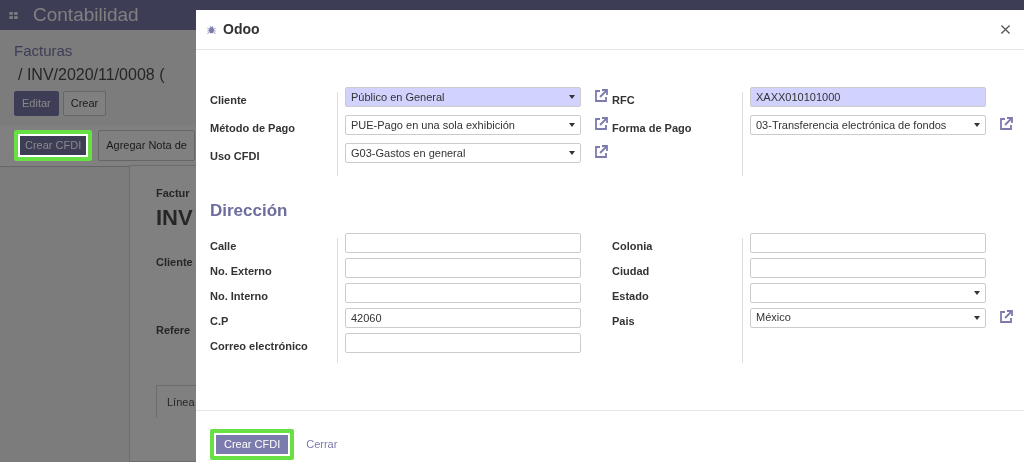 The width and height of the screenshot is (1024, 462). Describe the element at coordinates (211, 29) in the screenshot. I see `bug-icon` at that location.